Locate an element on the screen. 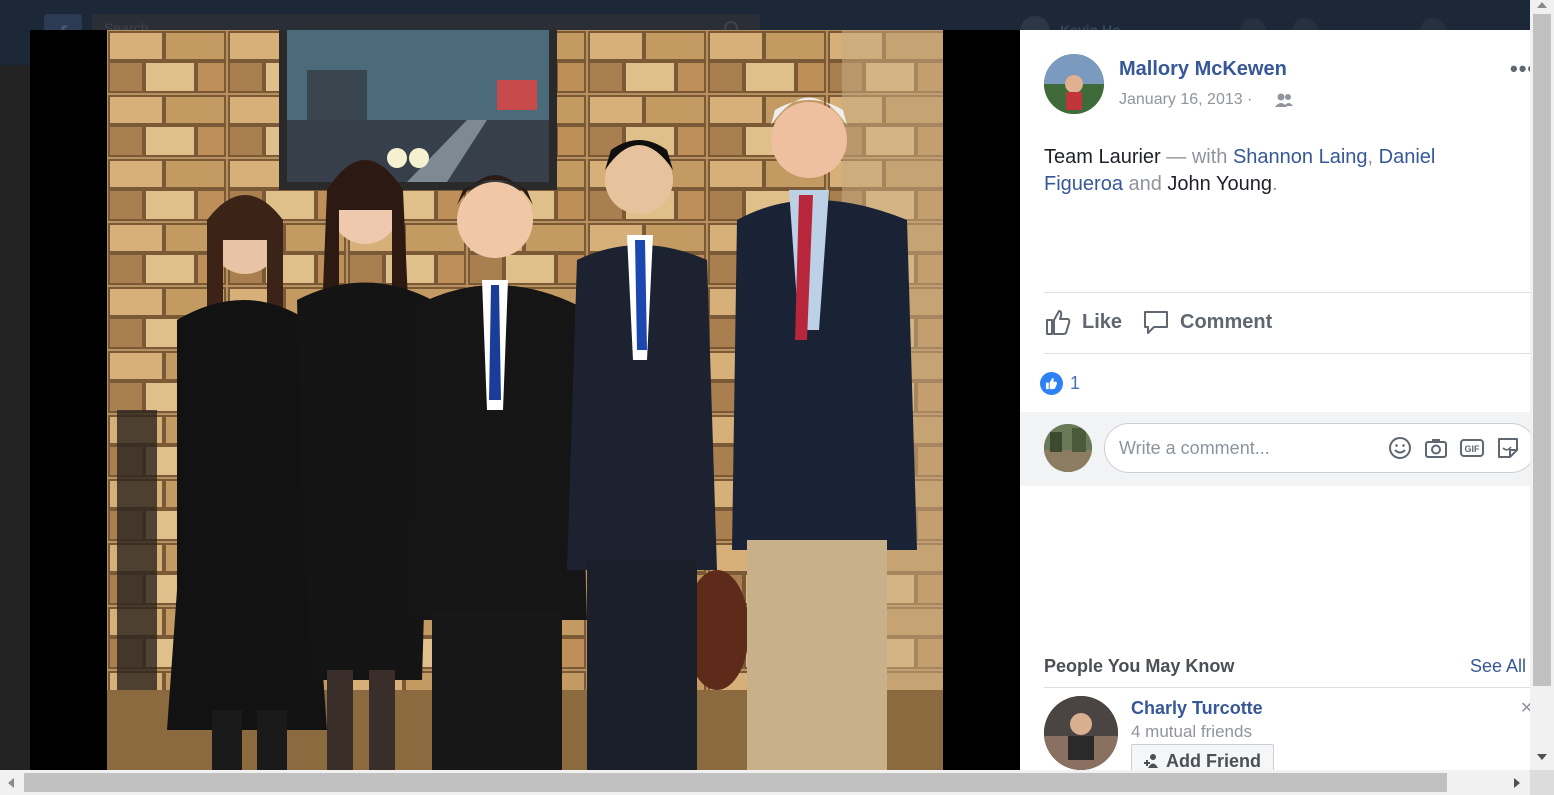 This screenshot has width=1554, height=795. like-label: Like is located at coordinates (1102, 321).